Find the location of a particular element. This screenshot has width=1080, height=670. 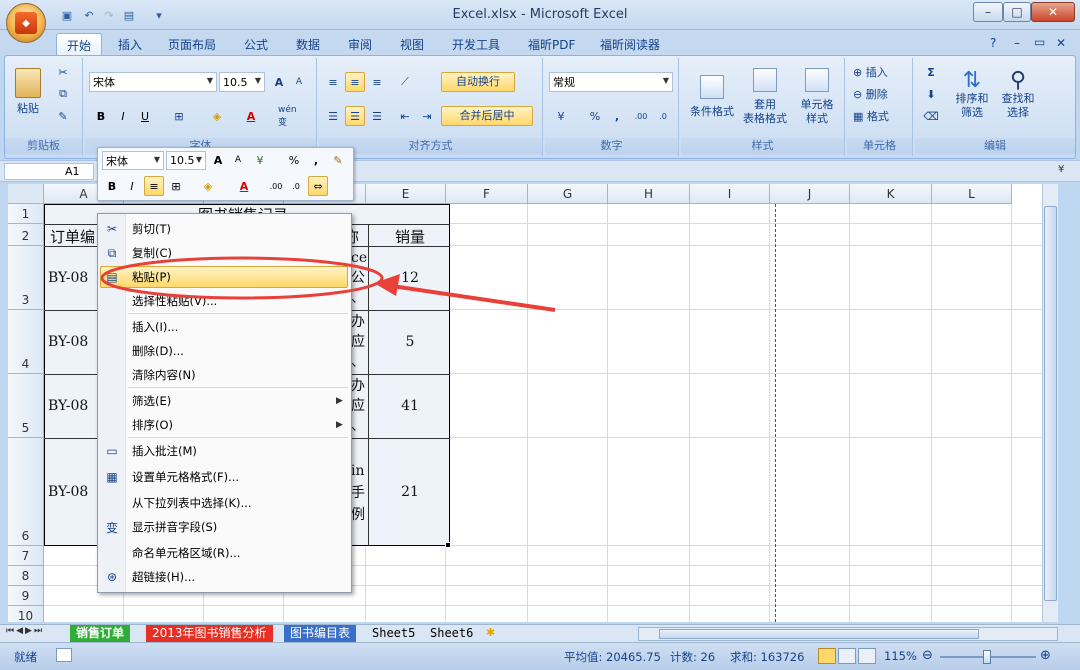

insert-sheet-icon: ✱ is located at coordinates (490, 632).